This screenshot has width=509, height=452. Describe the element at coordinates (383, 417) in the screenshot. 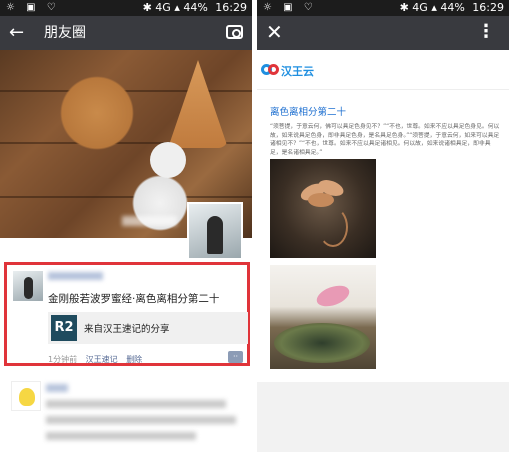

I see `page-background` at that location.